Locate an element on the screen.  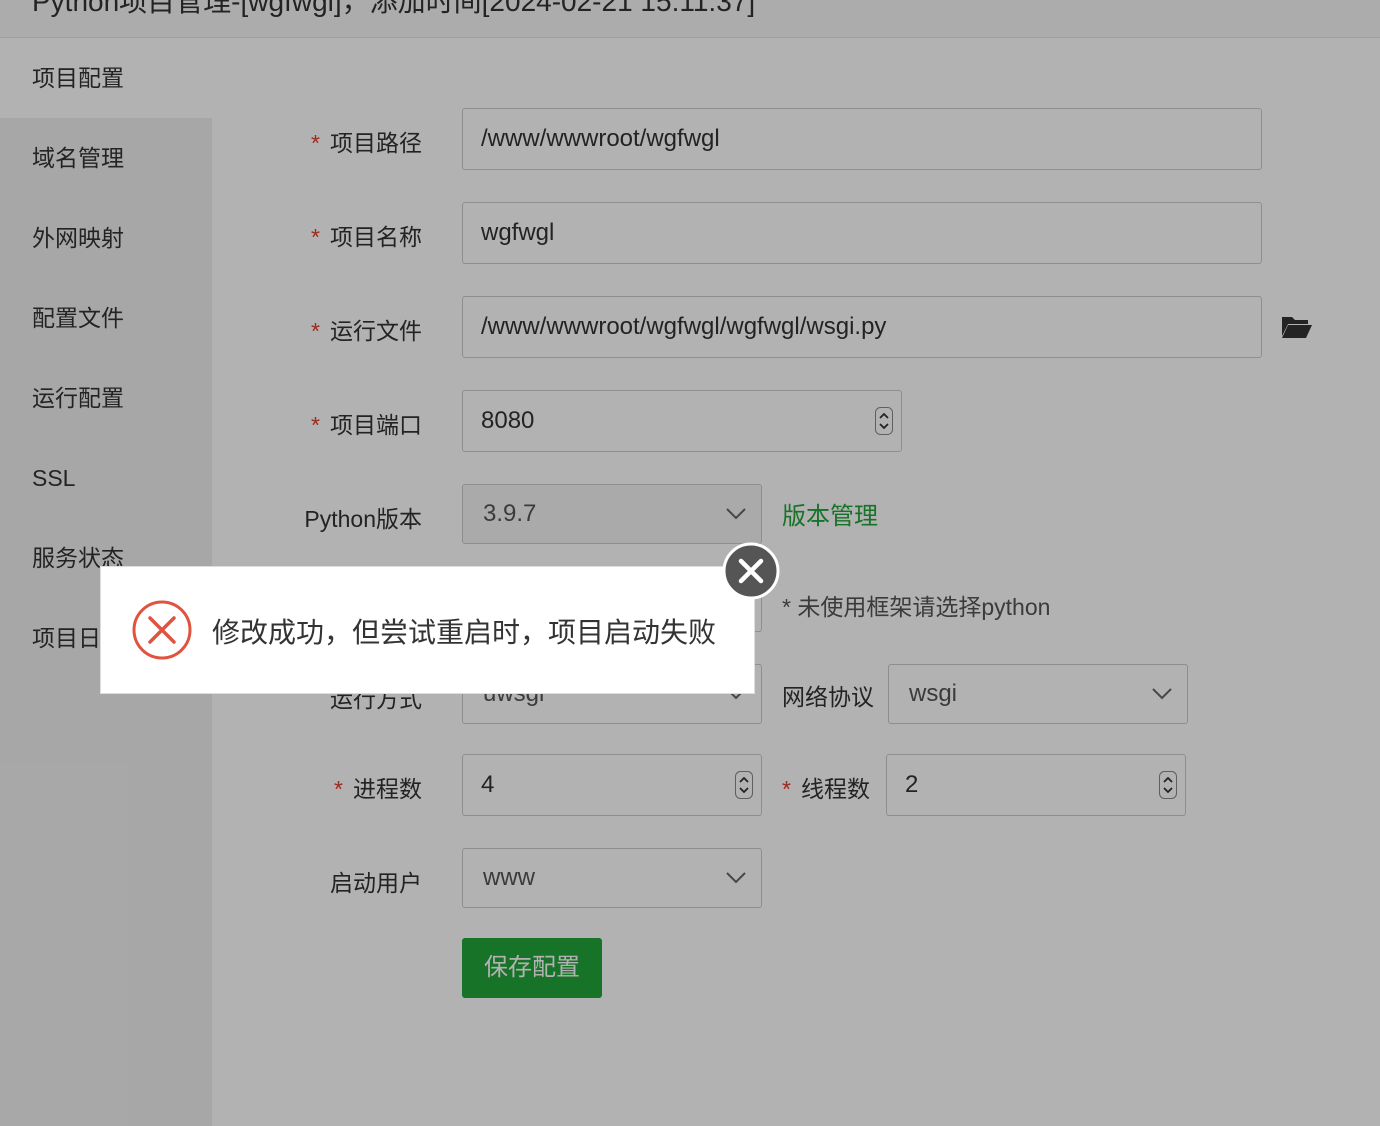
error-dialog: 修改成功，但尝试重启时，项目启动失败 is located at coordinates (427, 630).